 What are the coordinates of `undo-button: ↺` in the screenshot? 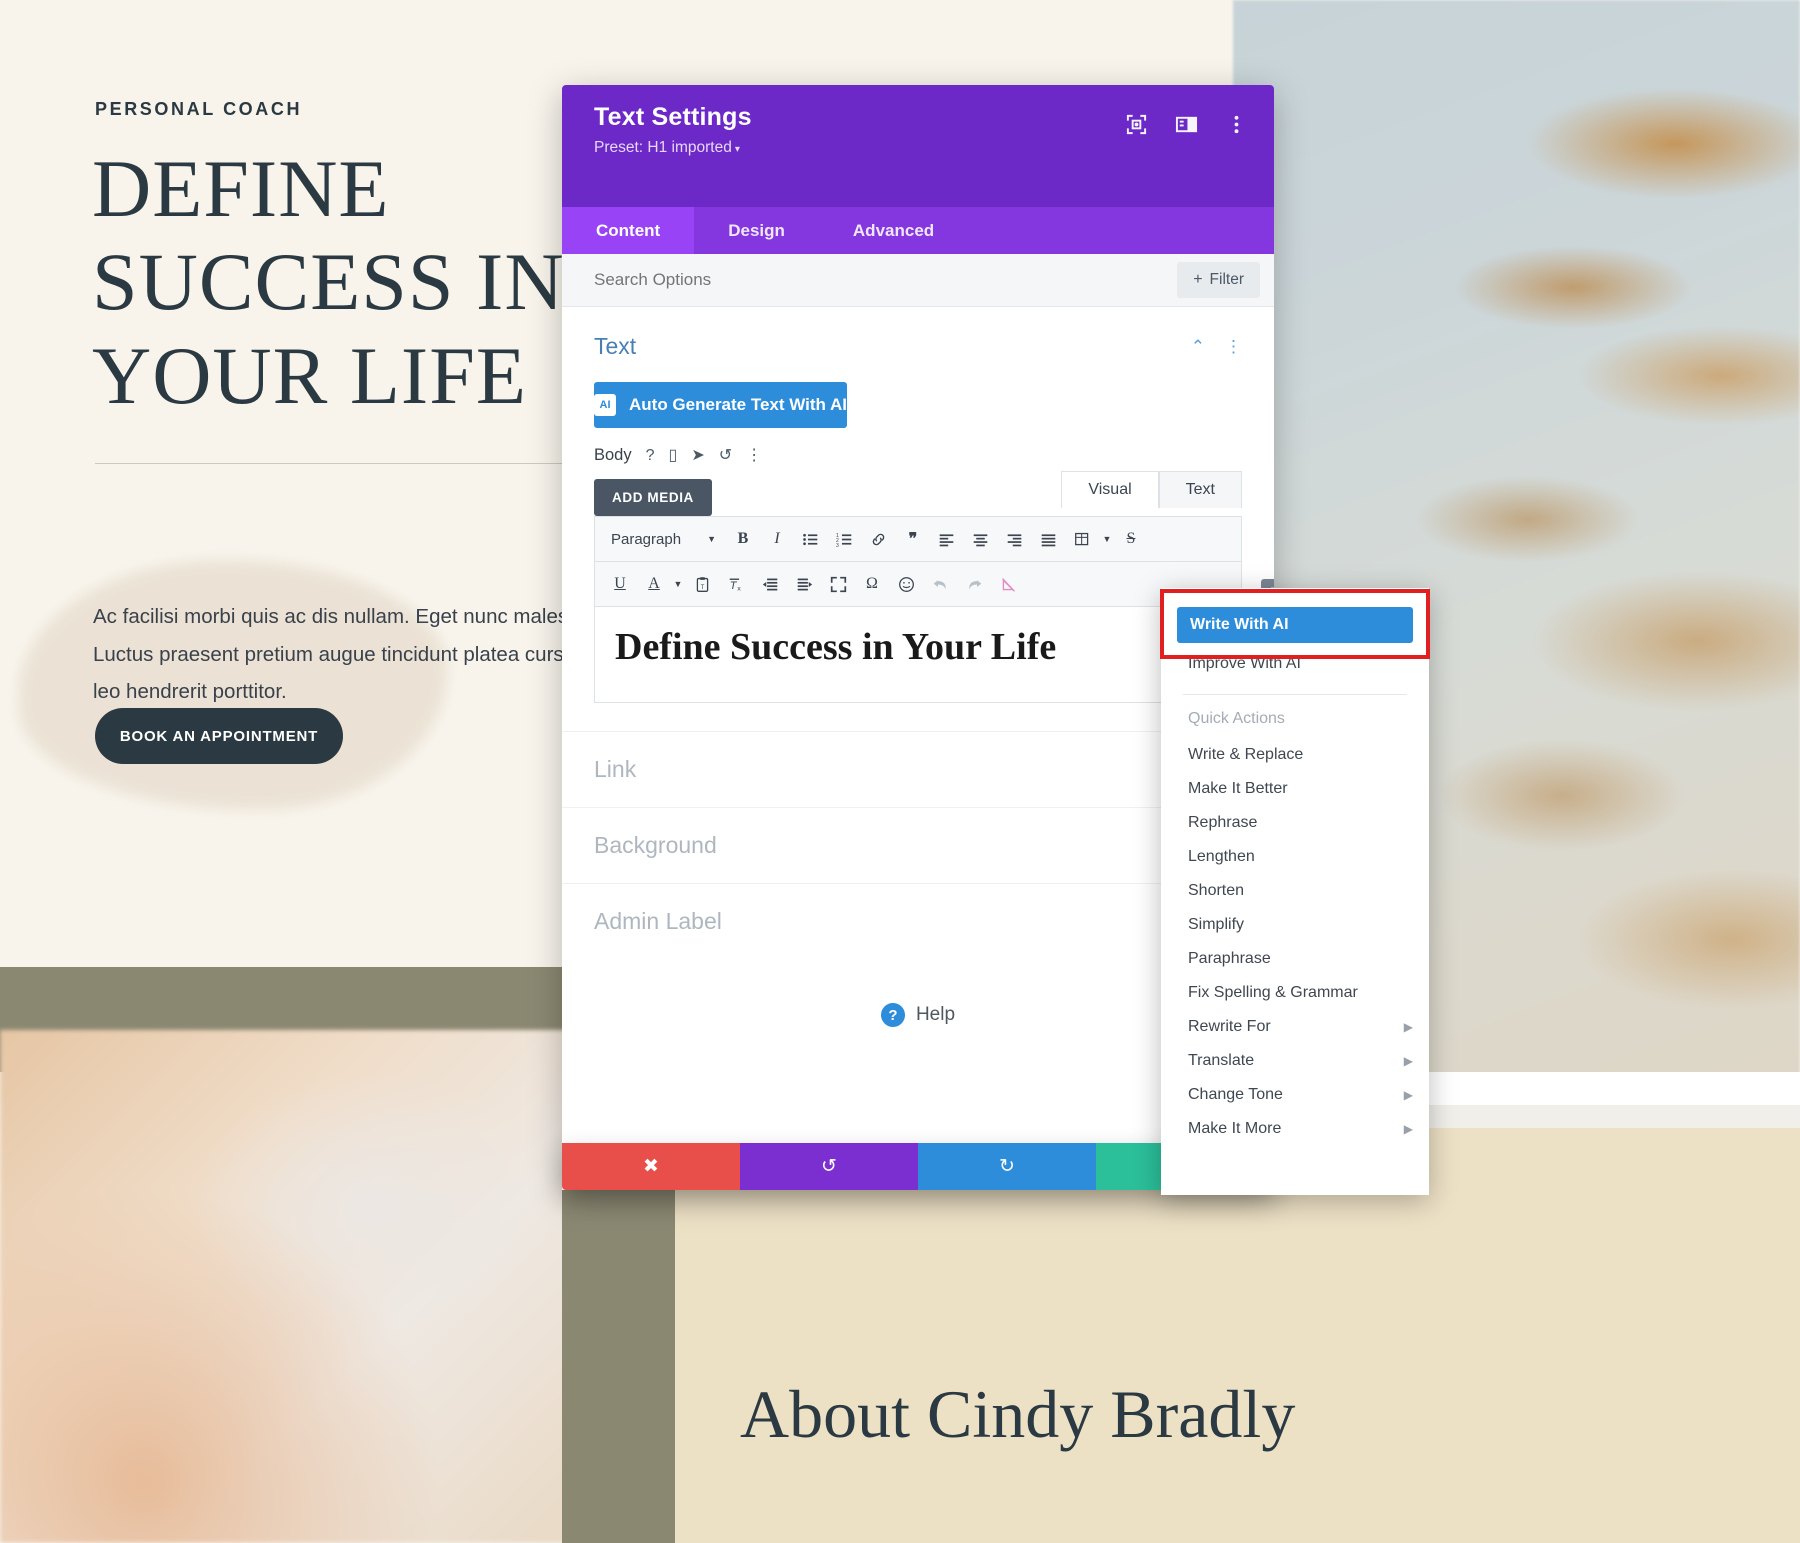 It's located at (829, 1166).